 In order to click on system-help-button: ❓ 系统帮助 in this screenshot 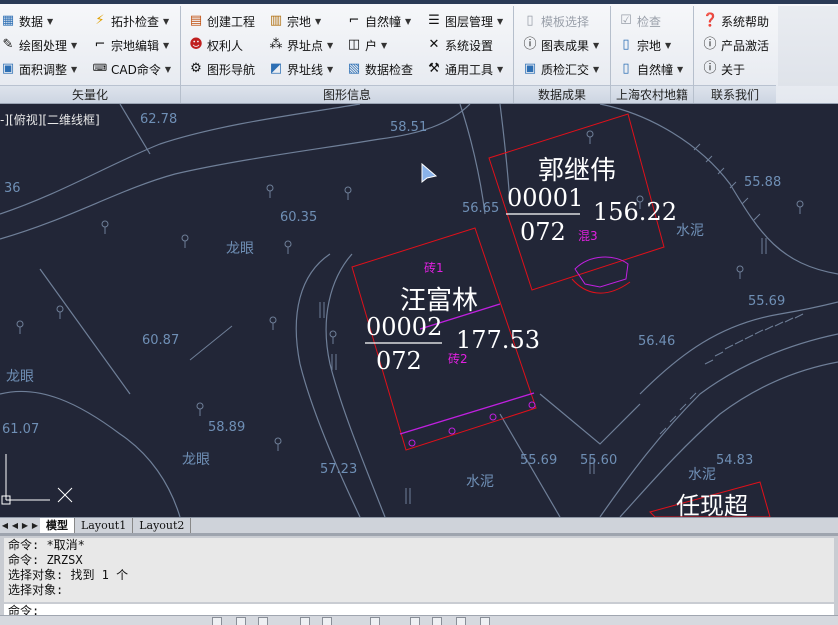, I will do `click(735, 21)`.